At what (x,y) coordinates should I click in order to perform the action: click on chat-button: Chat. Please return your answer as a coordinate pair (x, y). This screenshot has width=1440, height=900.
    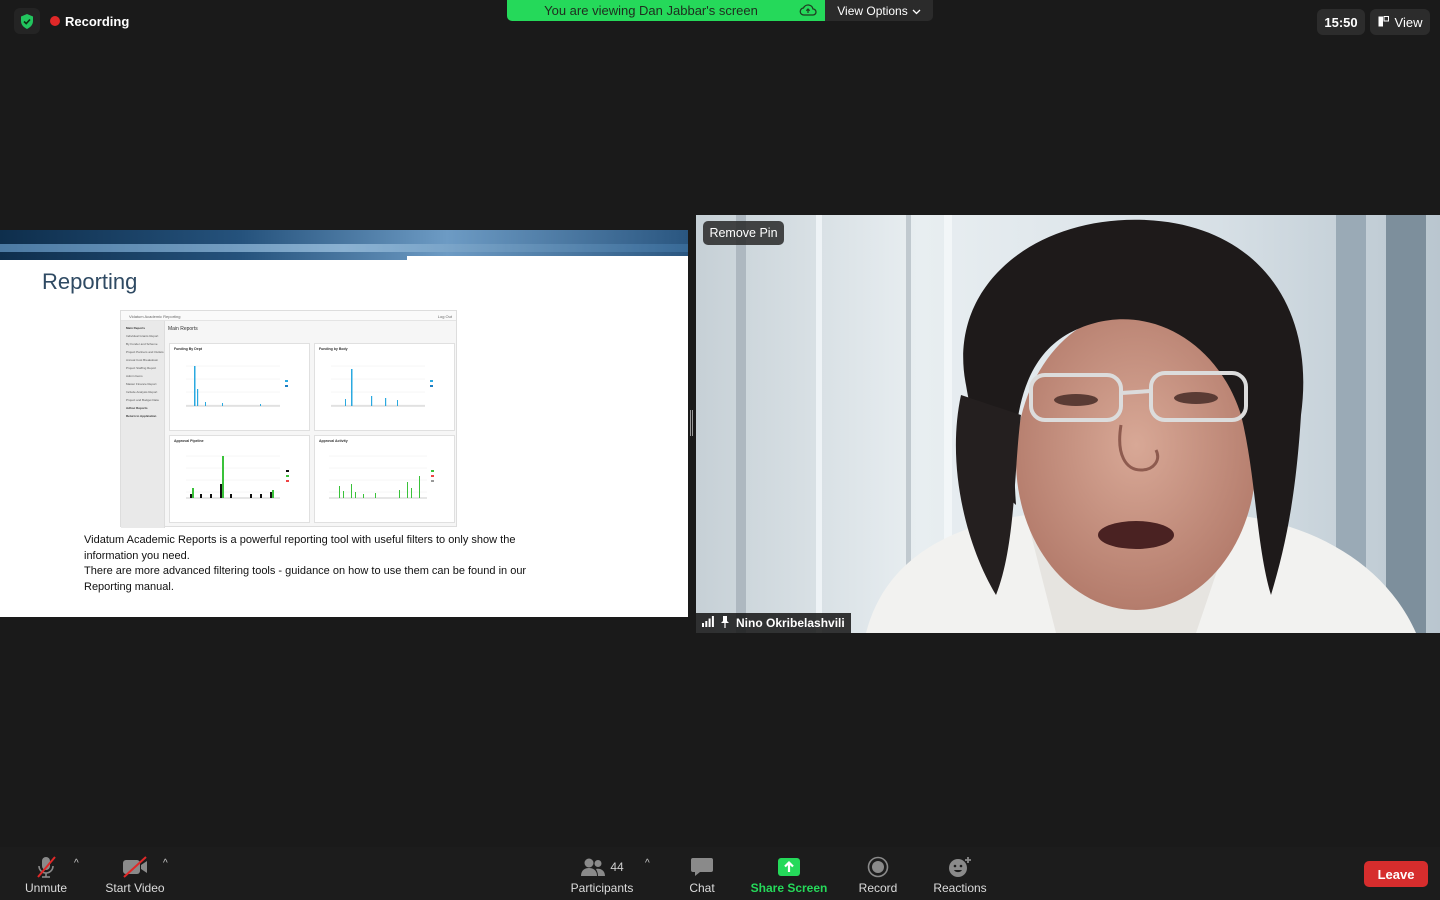
    Looking at the image, I should click on (702, 873).